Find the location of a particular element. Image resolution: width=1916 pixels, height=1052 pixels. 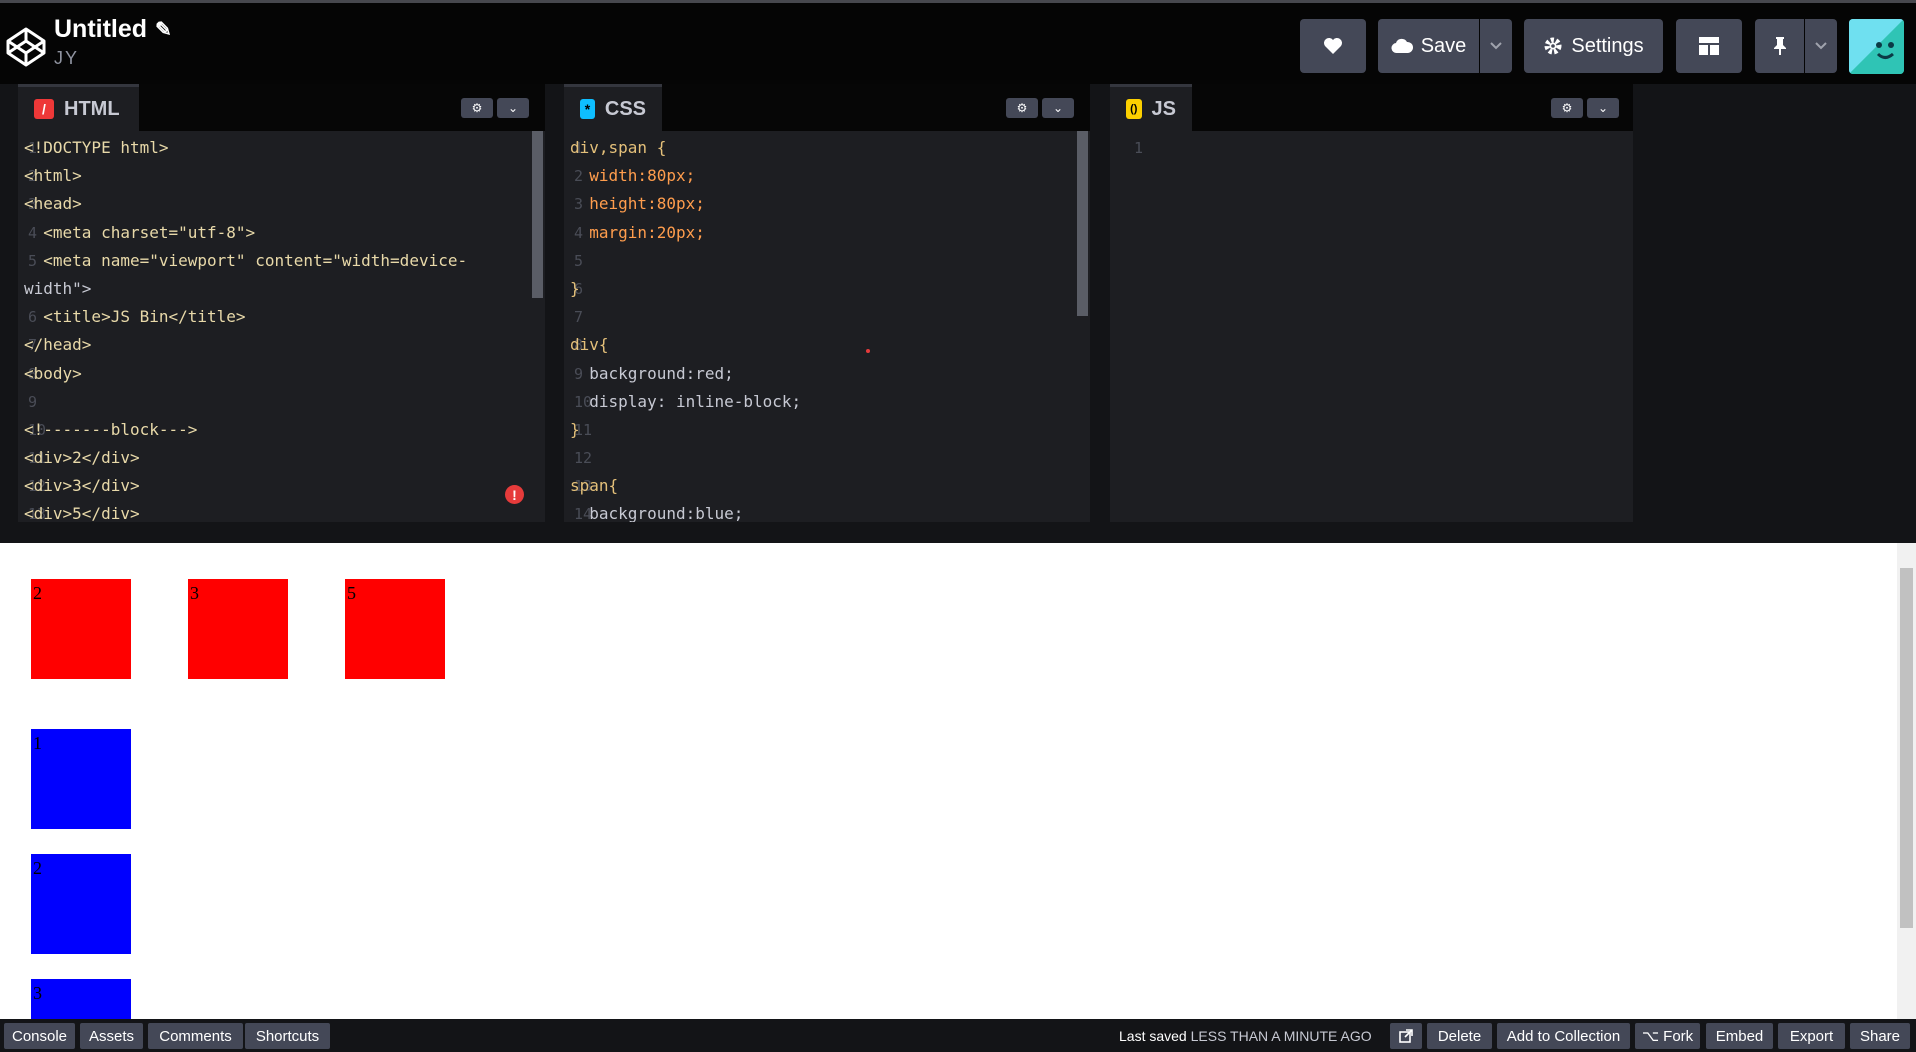

save-button: Save is located at coordinates (1428, 46).